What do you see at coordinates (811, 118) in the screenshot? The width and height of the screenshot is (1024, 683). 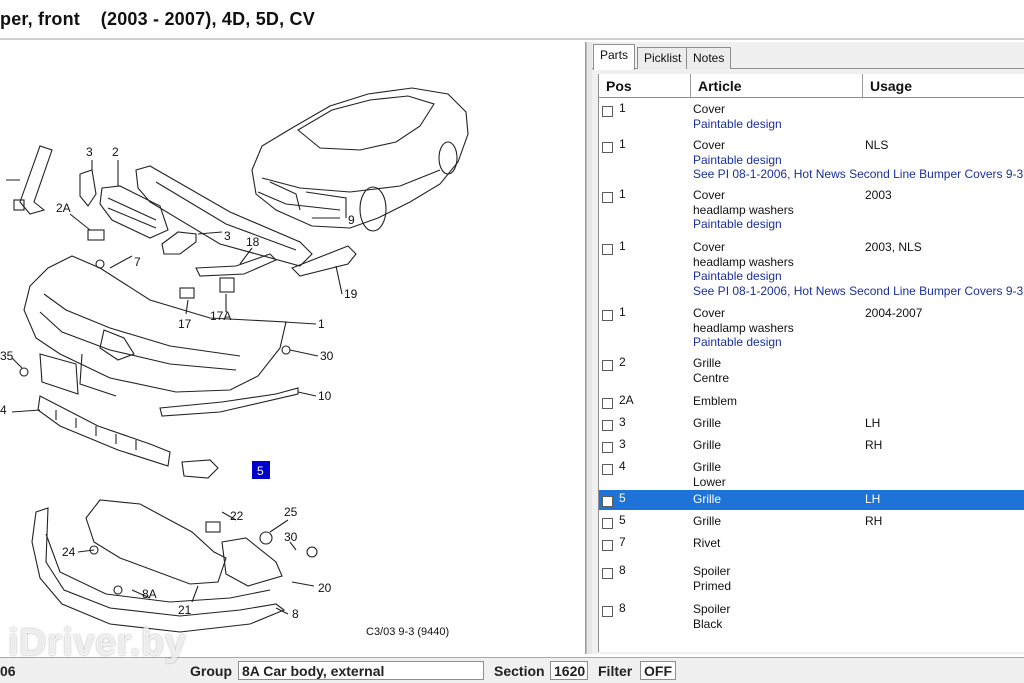 I see `table-row: 1 Cover Paintable design` at bounding box center [811, 118].